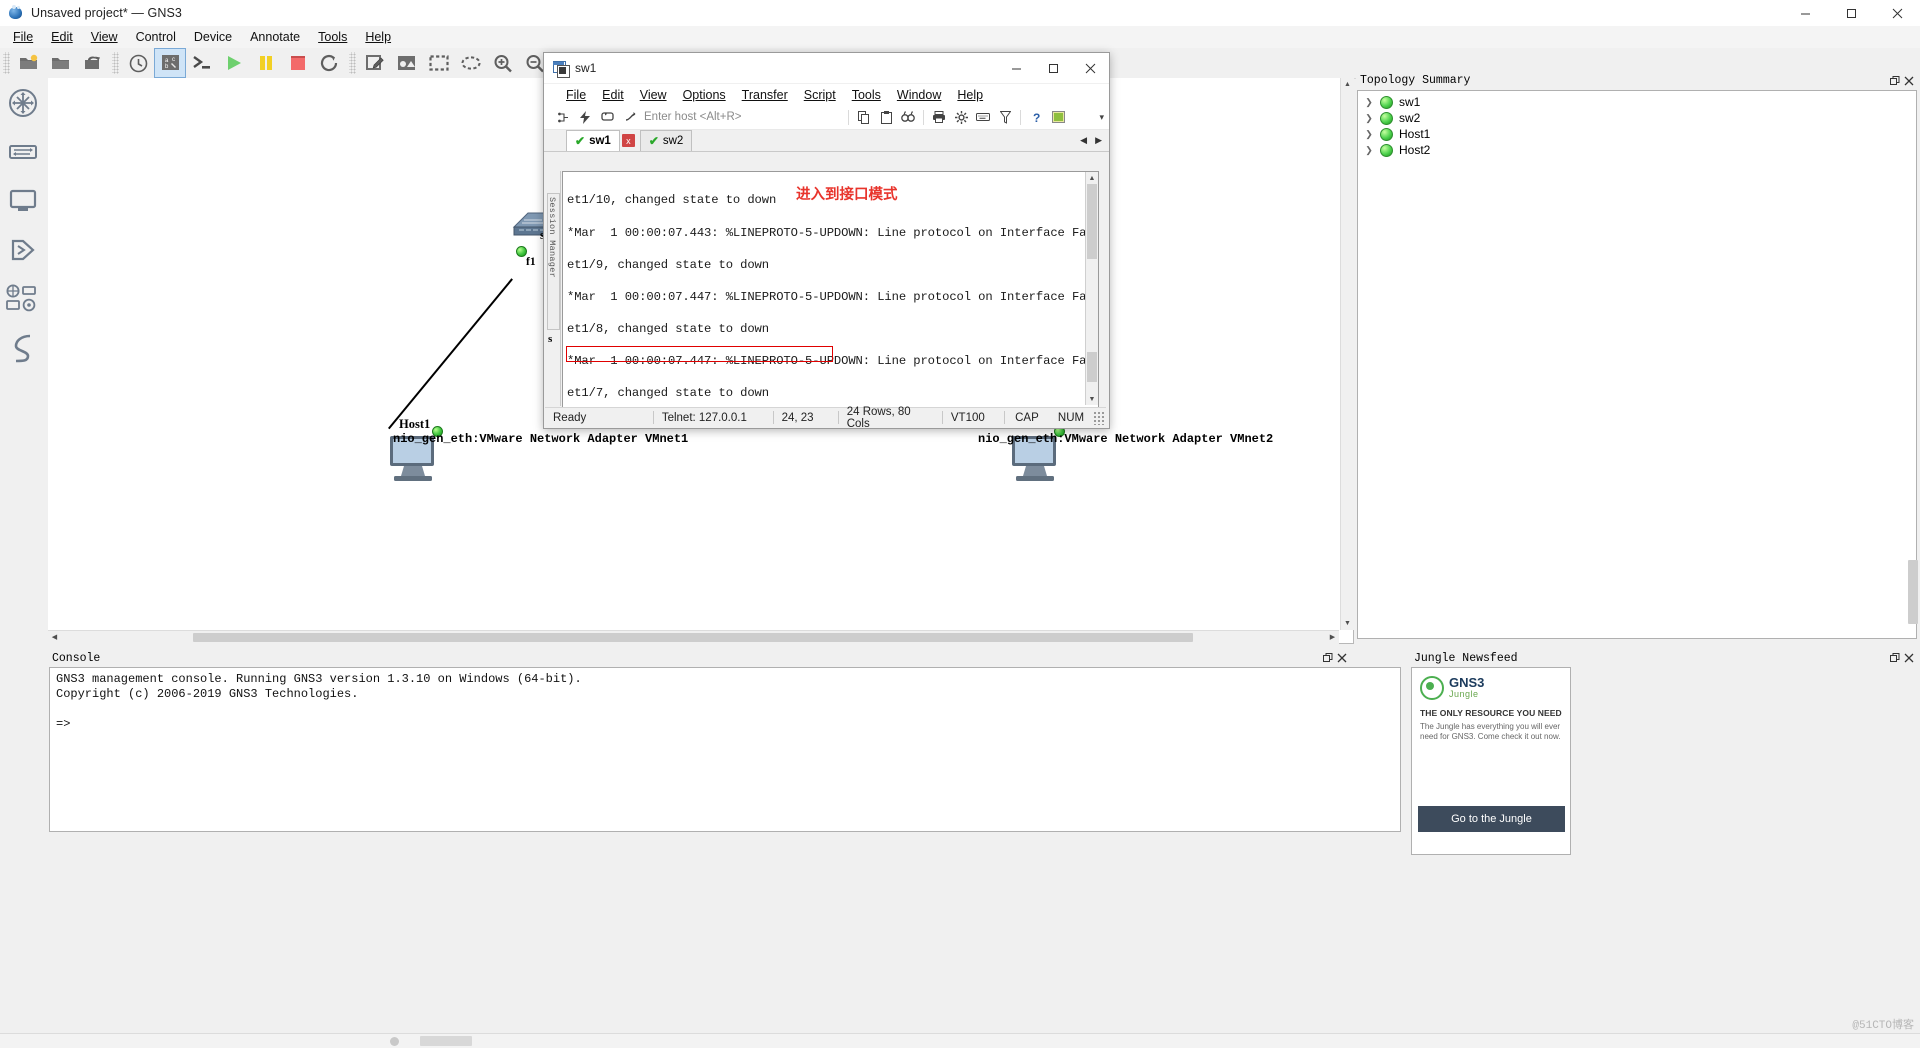 This screenshot has width=1920, height=1048. Describe the element at coordinates (826, 68) in the screenshot. I see `securecrt-titlebar: sw1` at that location.